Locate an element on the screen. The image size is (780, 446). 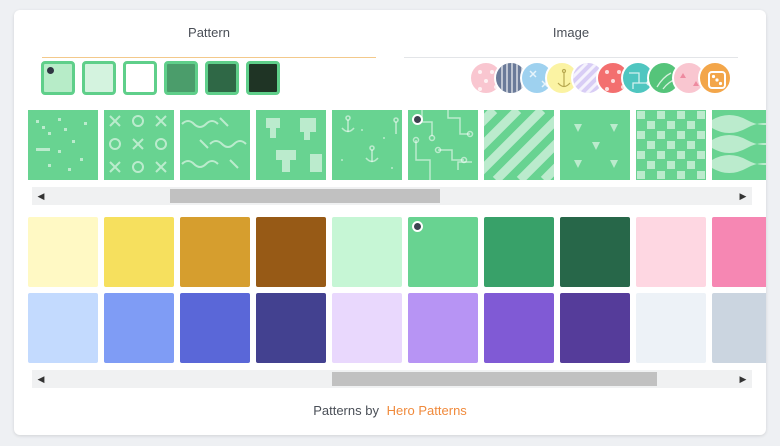
pattern-scrollbar: ◀ ▶ is located at coordinates (392, 196).